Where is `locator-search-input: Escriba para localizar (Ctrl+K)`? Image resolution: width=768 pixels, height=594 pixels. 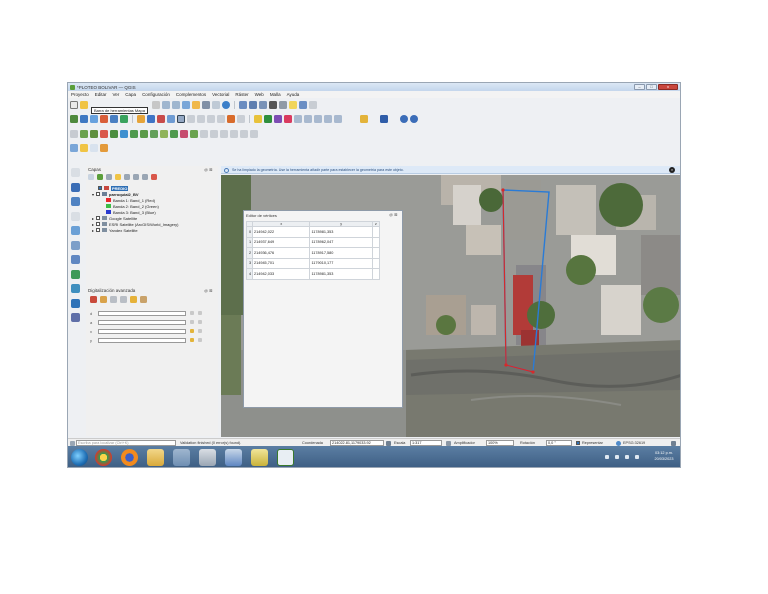
locator-search-input: Escriba para localizar (Ctrl+K) is located at coordinates (126, 443).